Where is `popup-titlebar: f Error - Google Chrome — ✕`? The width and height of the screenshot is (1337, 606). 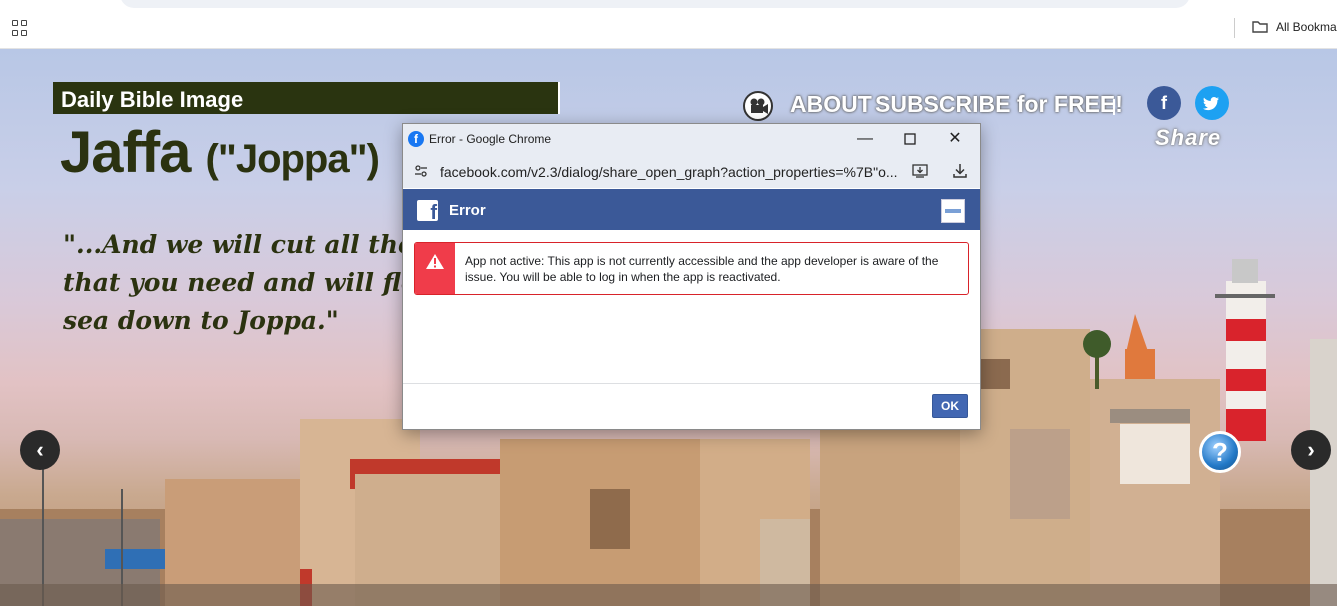 popup-titlebar: f Error - Google Chrome — ✕ is located at coordinates (691, 139).